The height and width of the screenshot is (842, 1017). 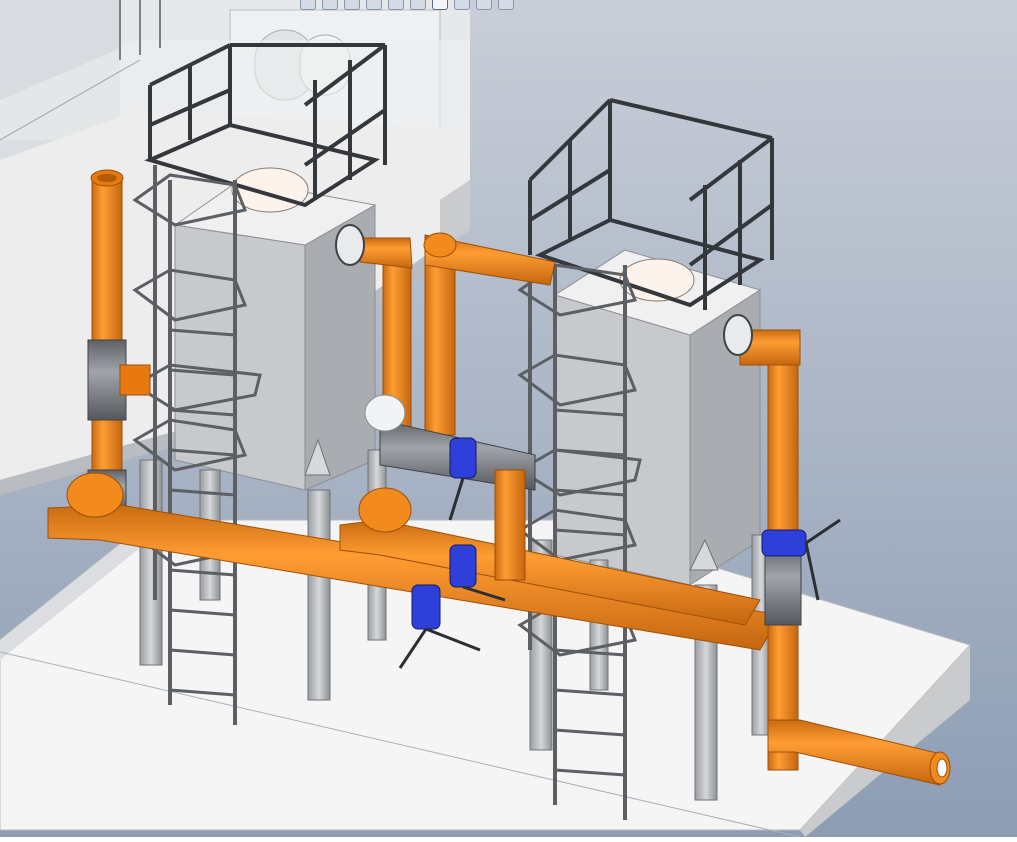 What do you see at coordinates (506, 5) in the screenshot?
I see `view-settings-icon` at bounding box center [506, 5].